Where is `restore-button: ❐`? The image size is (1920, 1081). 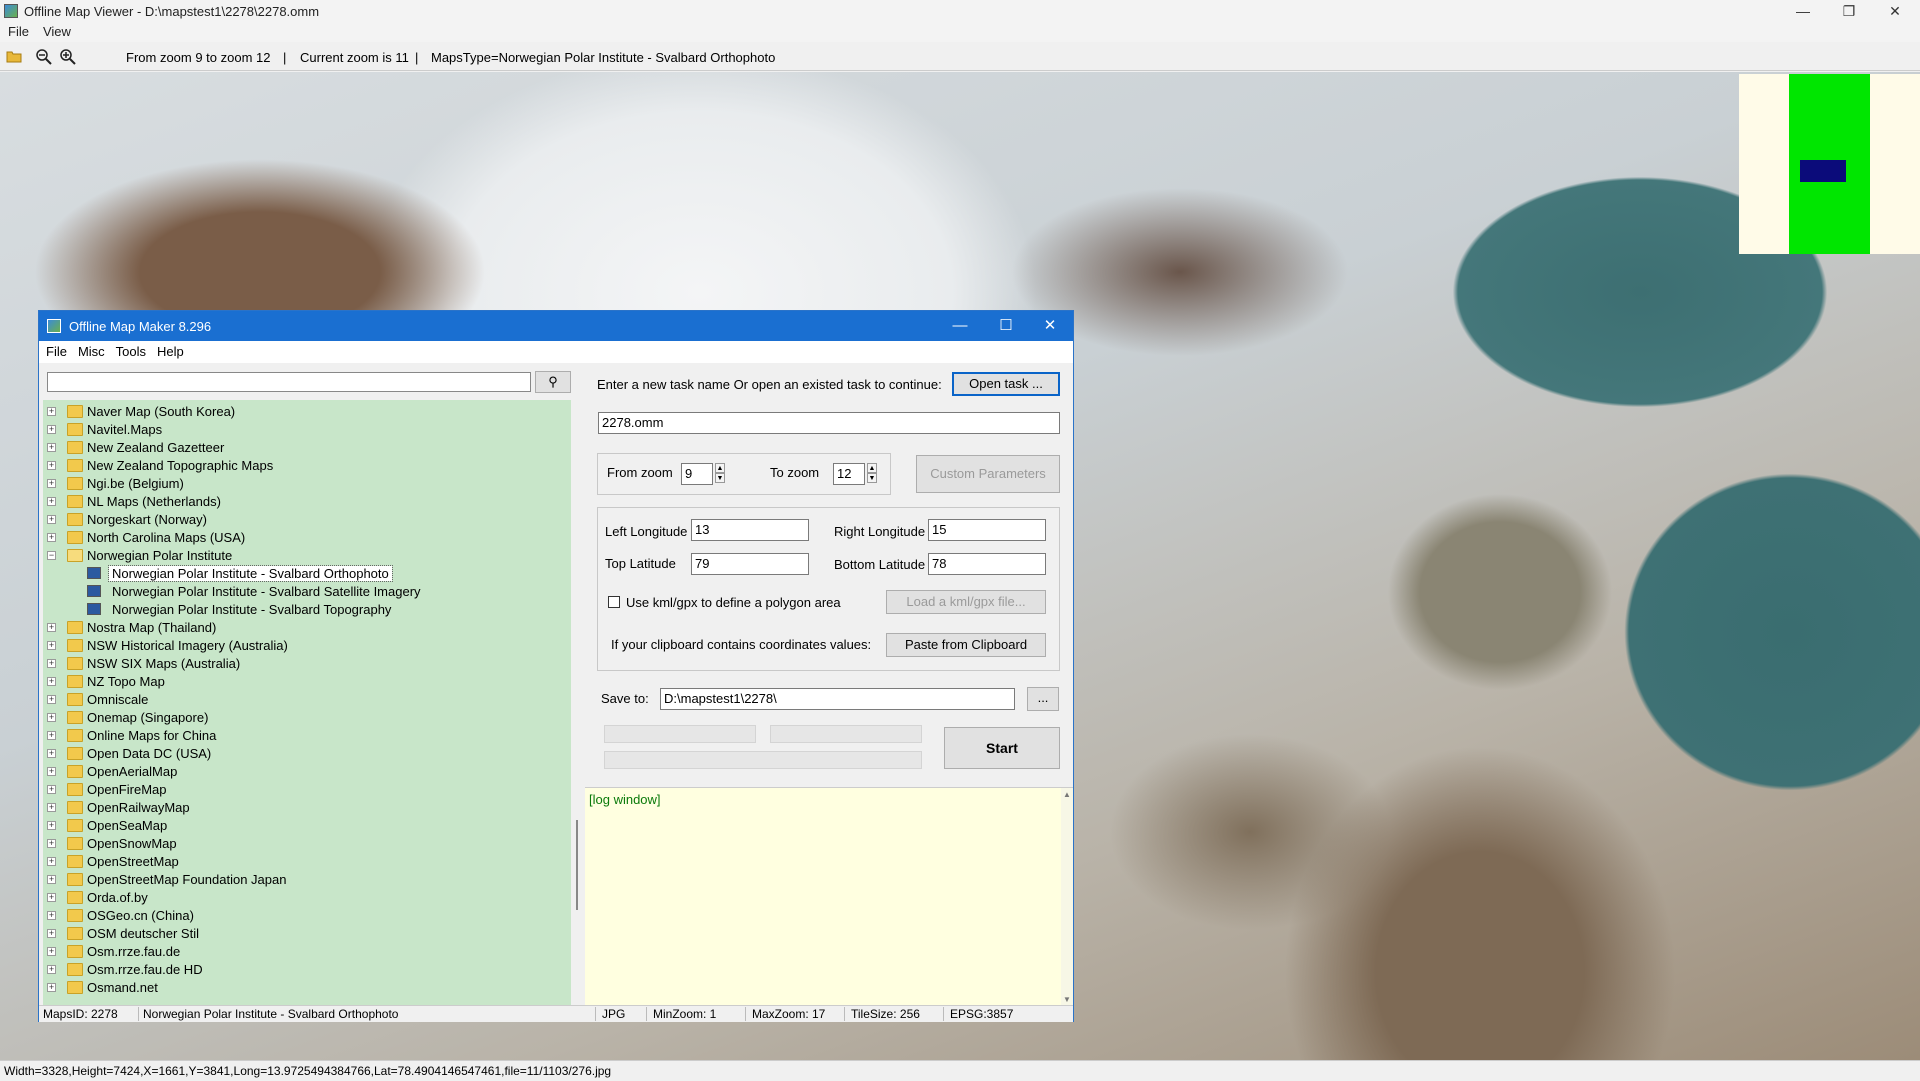 restore-button: ❐ is located at coordinates (1849, 11).